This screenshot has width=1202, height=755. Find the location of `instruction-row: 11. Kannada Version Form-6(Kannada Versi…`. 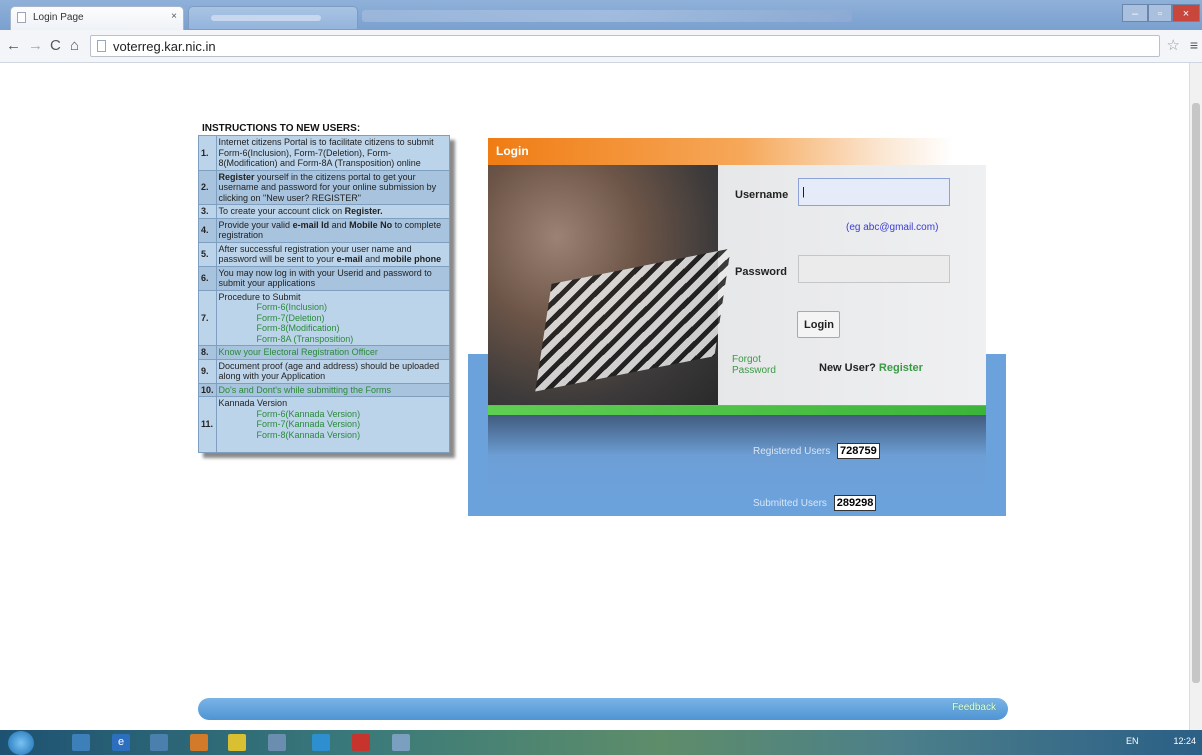

instruction-row: 11. Kannada Version Form-6(Kannada Versi… is located at coordinates (324, 424).